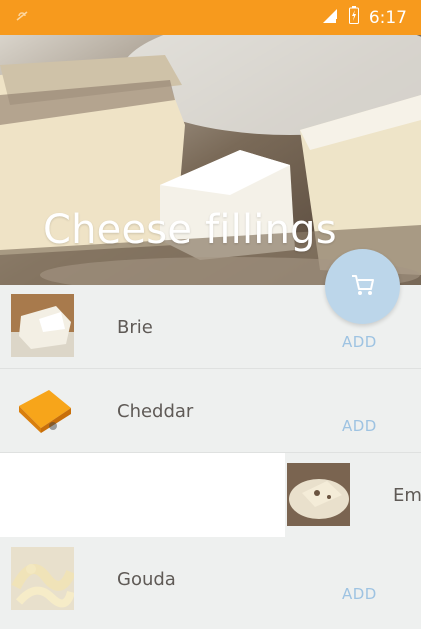 This screenshot has width=421, height=629. Describe the element at coordinates (330, 18) in the screenshot. I see `signal-icon` at that location.